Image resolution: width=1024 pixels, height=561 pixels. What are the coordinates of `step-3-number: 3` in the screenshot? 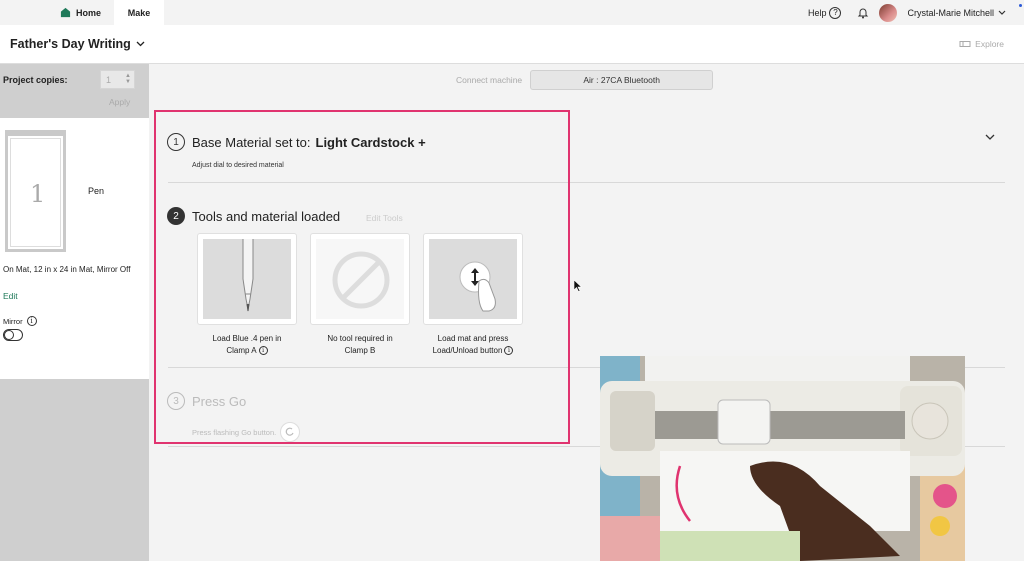 It's located at (176, 401).